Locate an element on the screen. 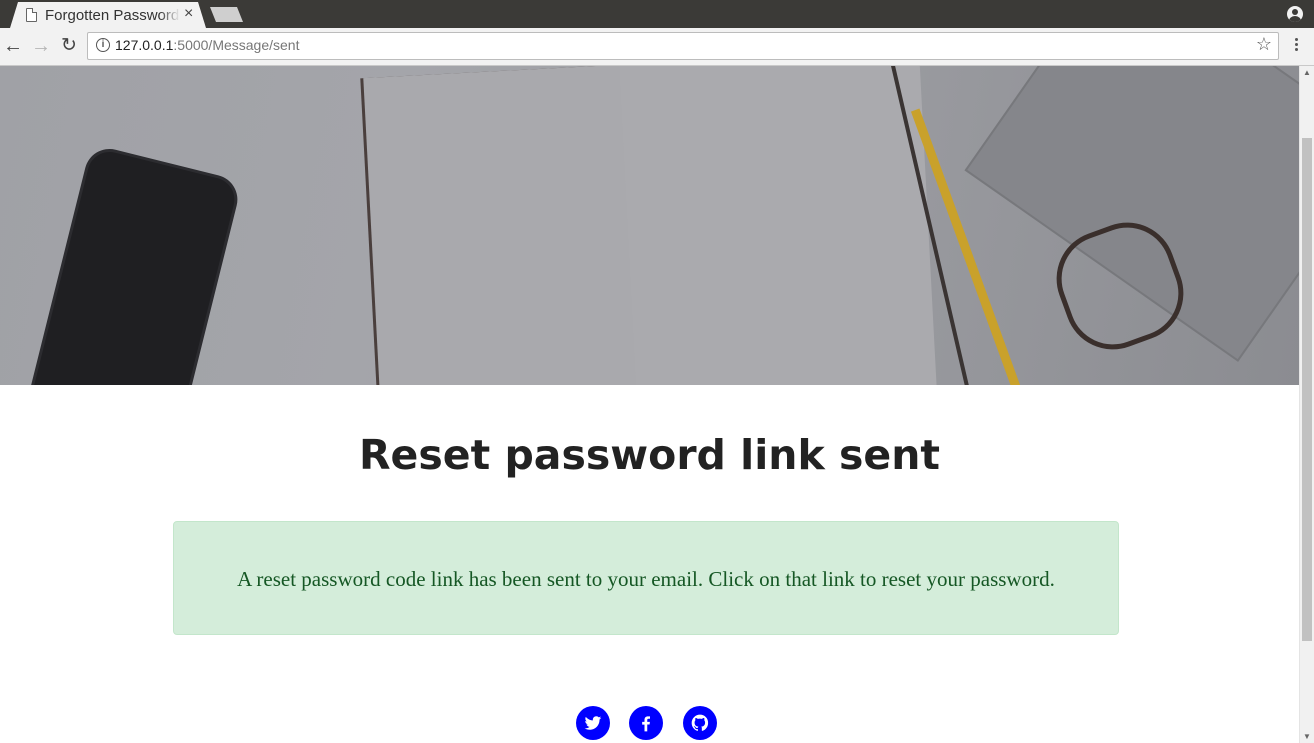 Image resolution: width=1314 pixels, height=743 pixels. url-text: 127.0.0.1:5000/Message/sent is located at coordinates (207, 45).